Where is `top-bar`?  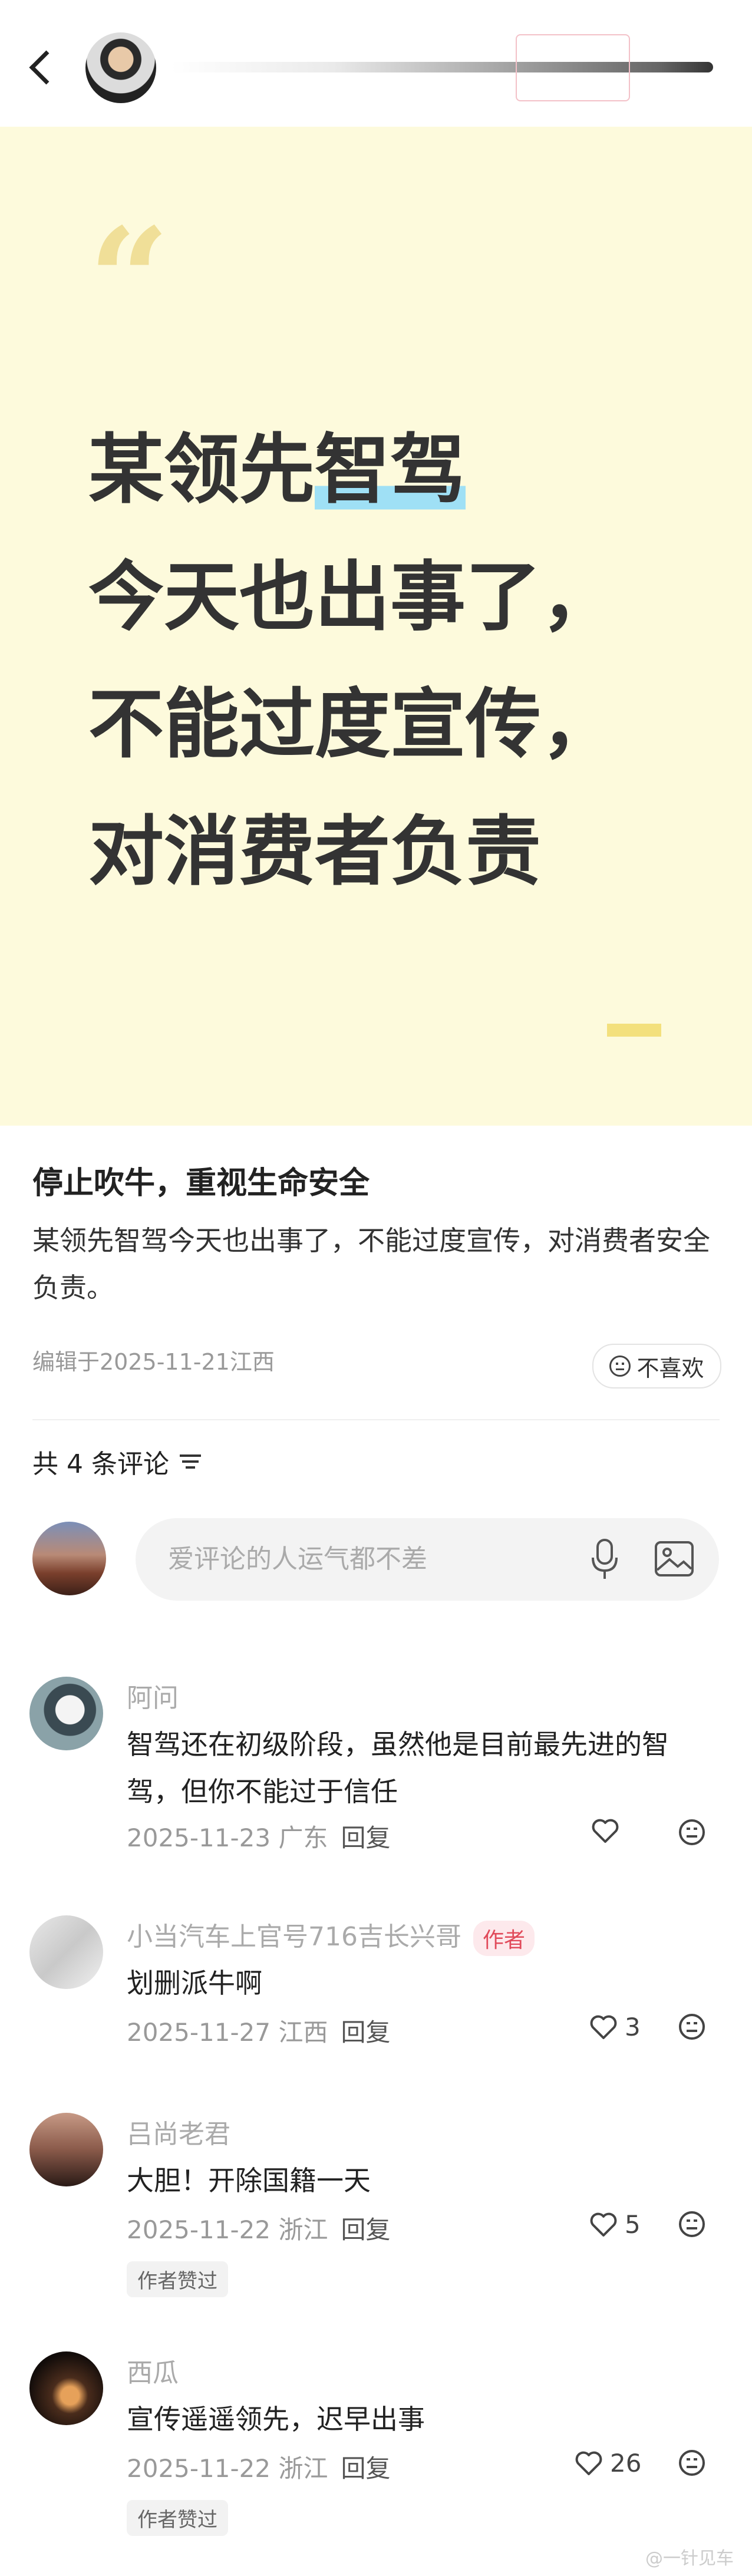
top-bar is located at coordinates (376, 64).